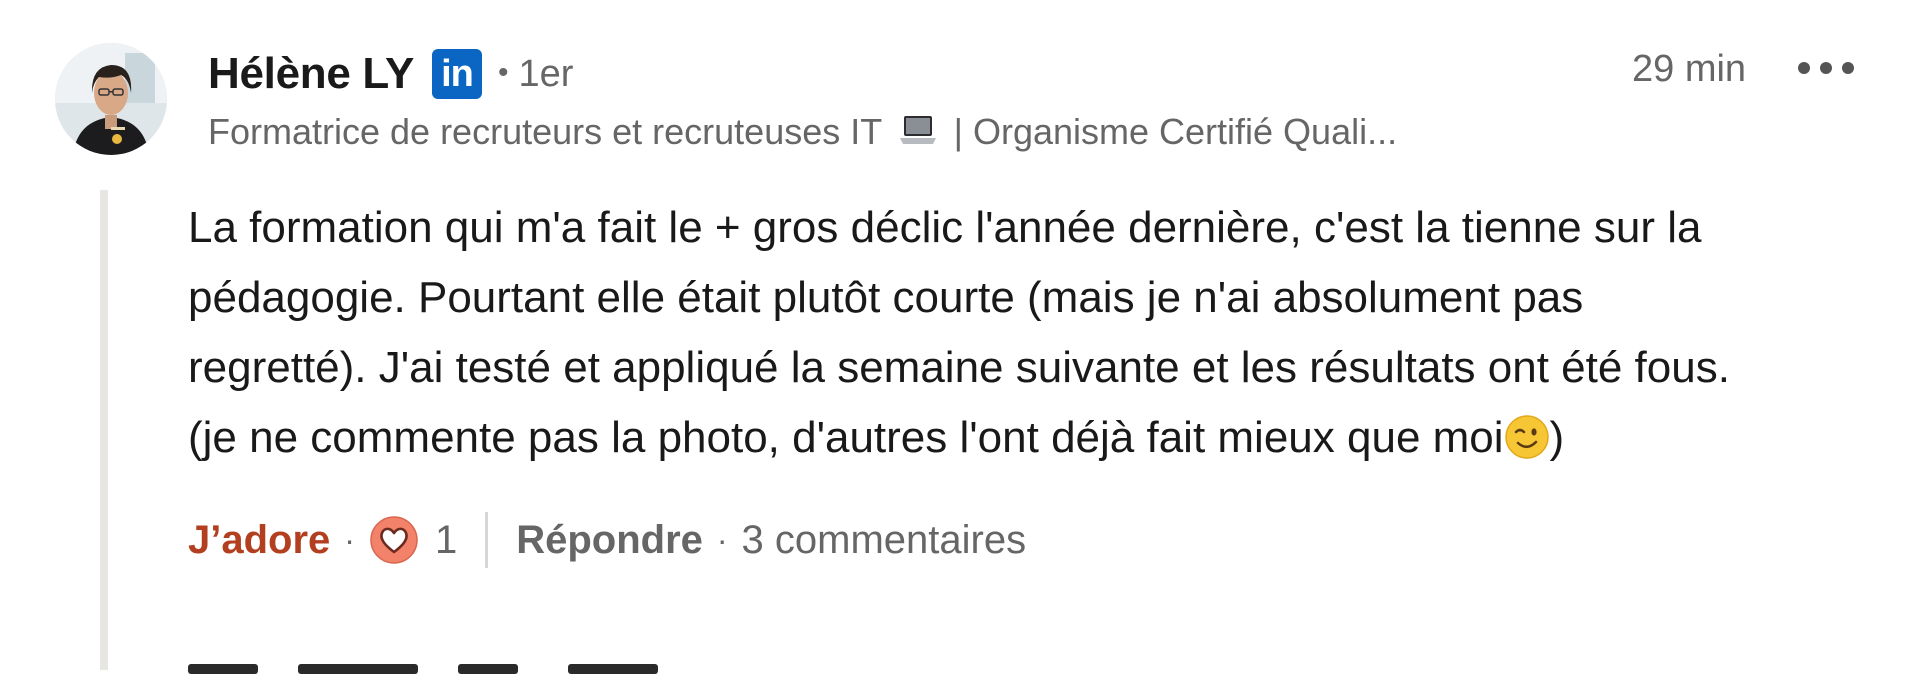 The image size is (1918, 680). I want to click on more-options-button, so click(1826, 68).